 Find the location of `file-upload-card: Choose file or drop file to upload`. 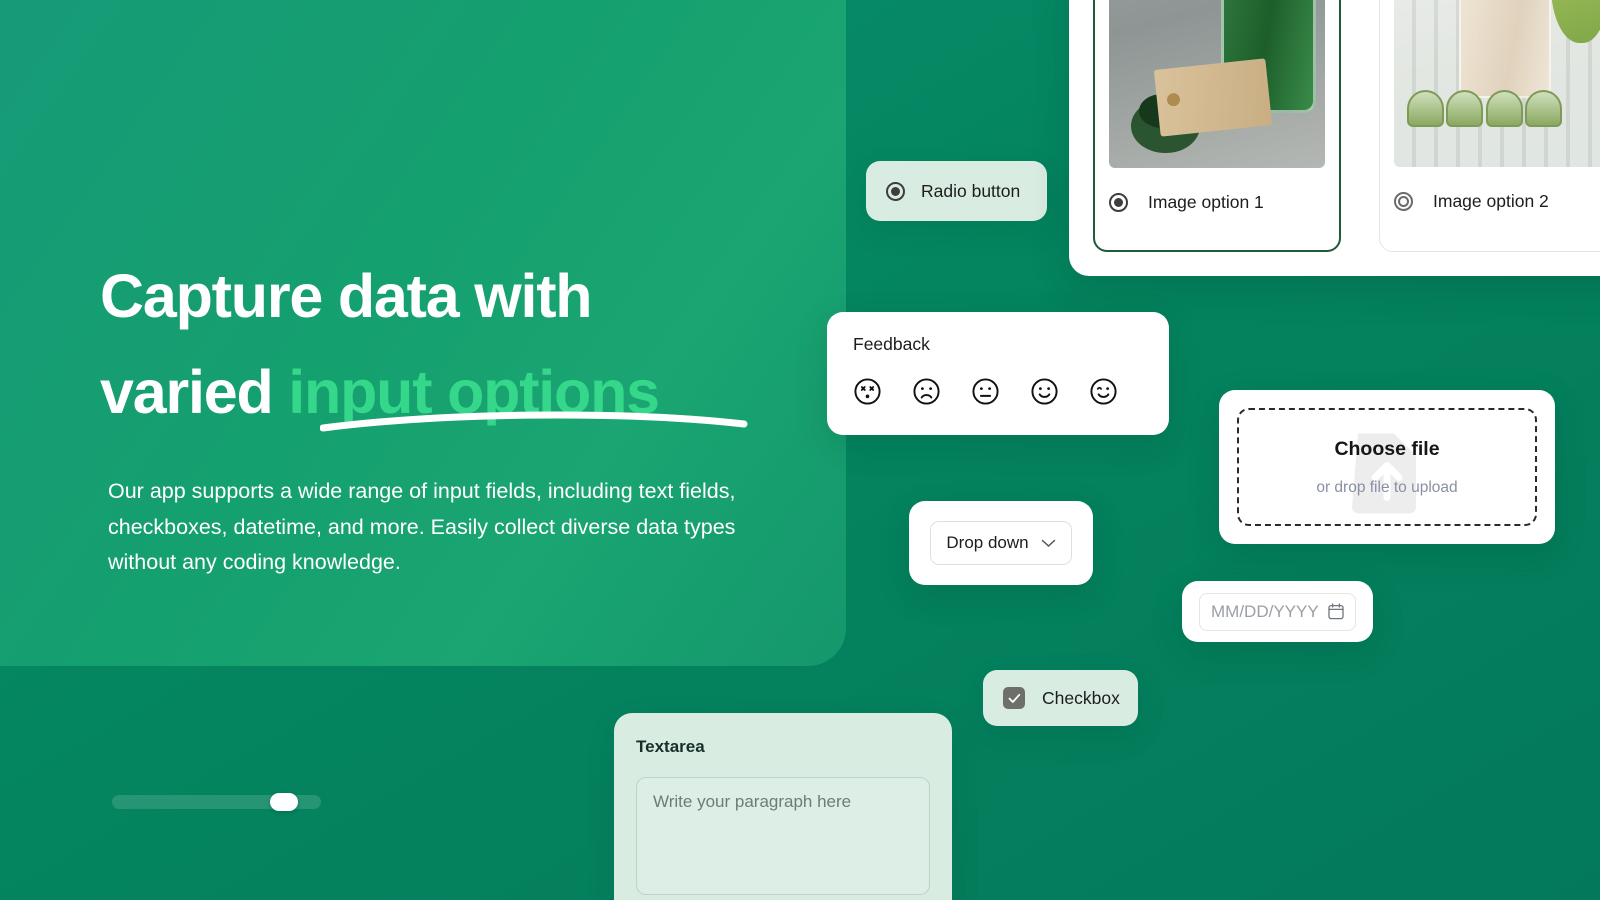

file-upload-card: Choose file or drop file to upload is located at coordinates (1387, 467).